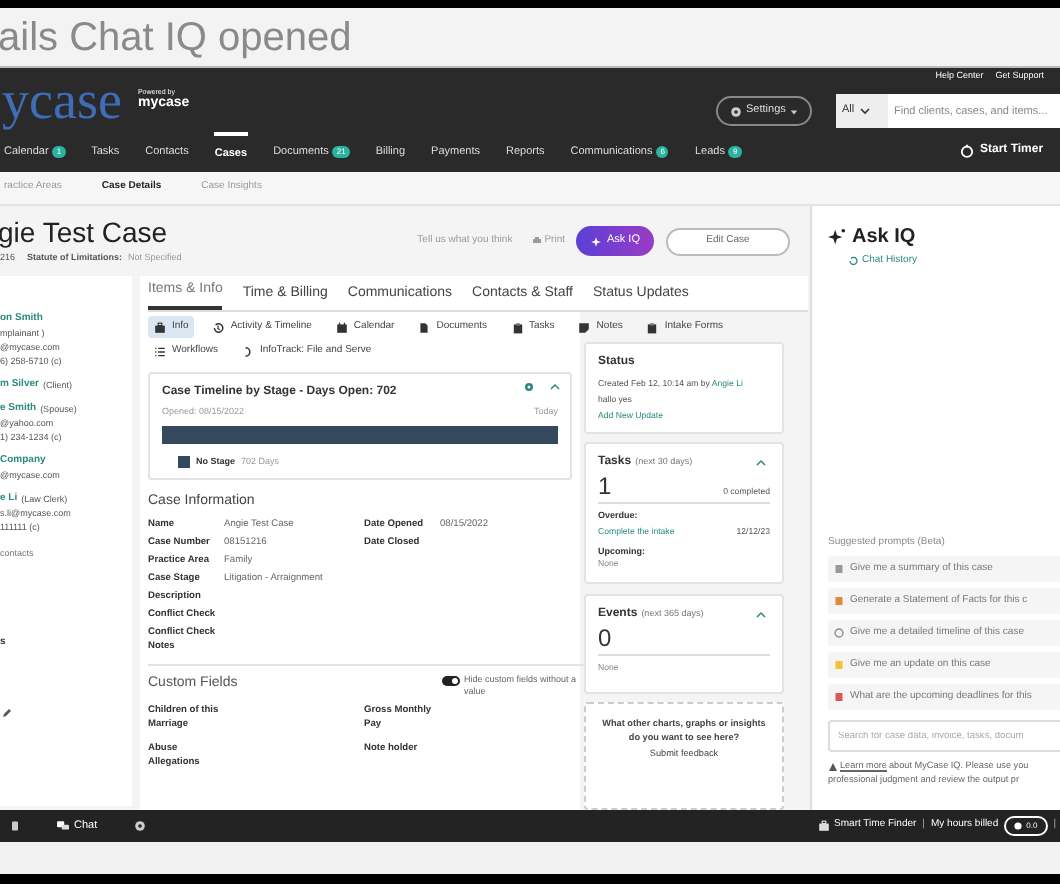 The height and width of the screenshot is (884, 1060). What do you see at coordinates (865, 111) in the screenshot?
I see `chevron-down-icon` at bounding box center [865, 111].